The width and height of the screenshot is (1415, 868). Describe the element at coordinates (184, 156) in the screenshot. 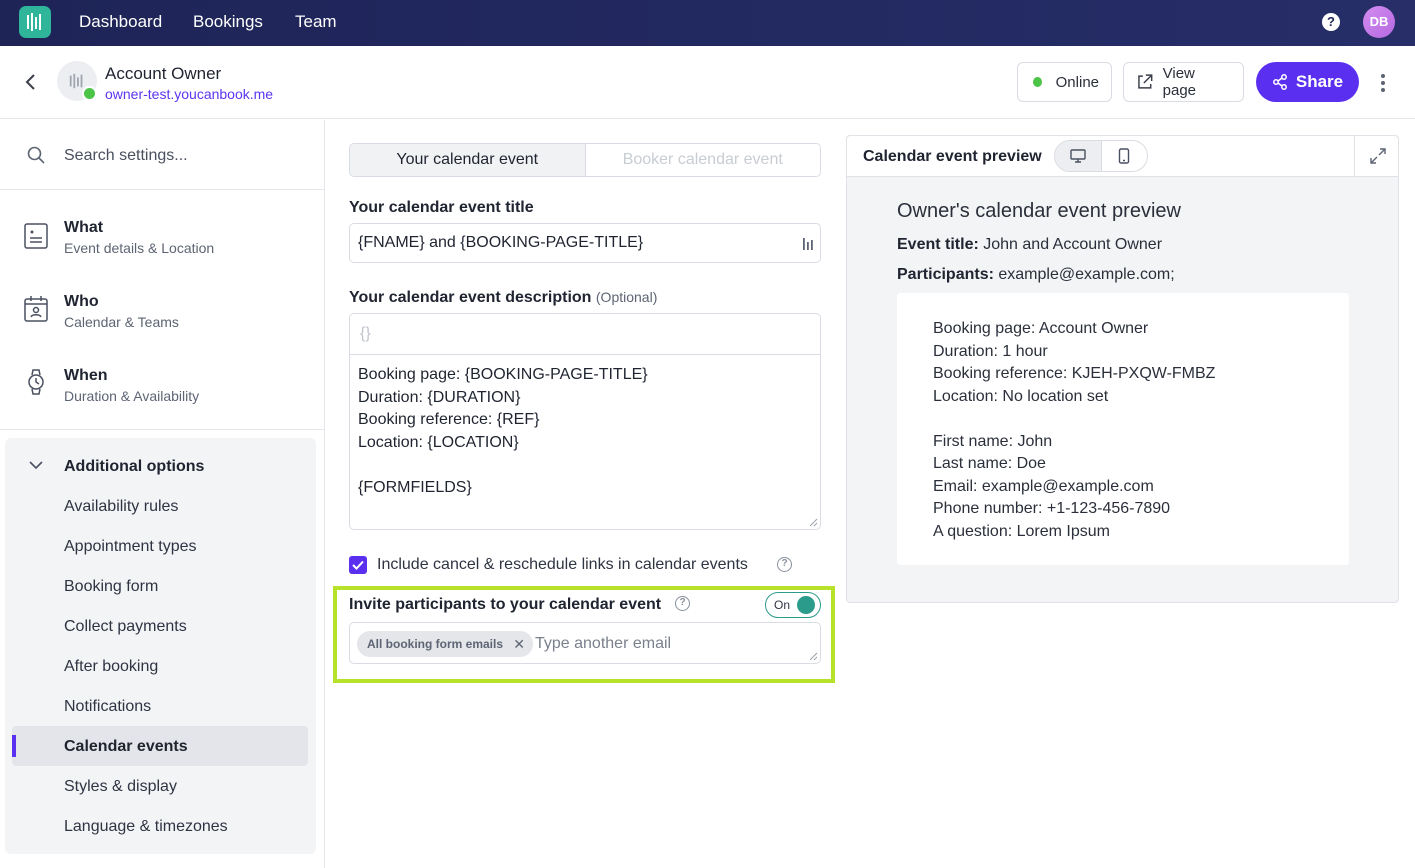

I see `search-settings-input` at that location.